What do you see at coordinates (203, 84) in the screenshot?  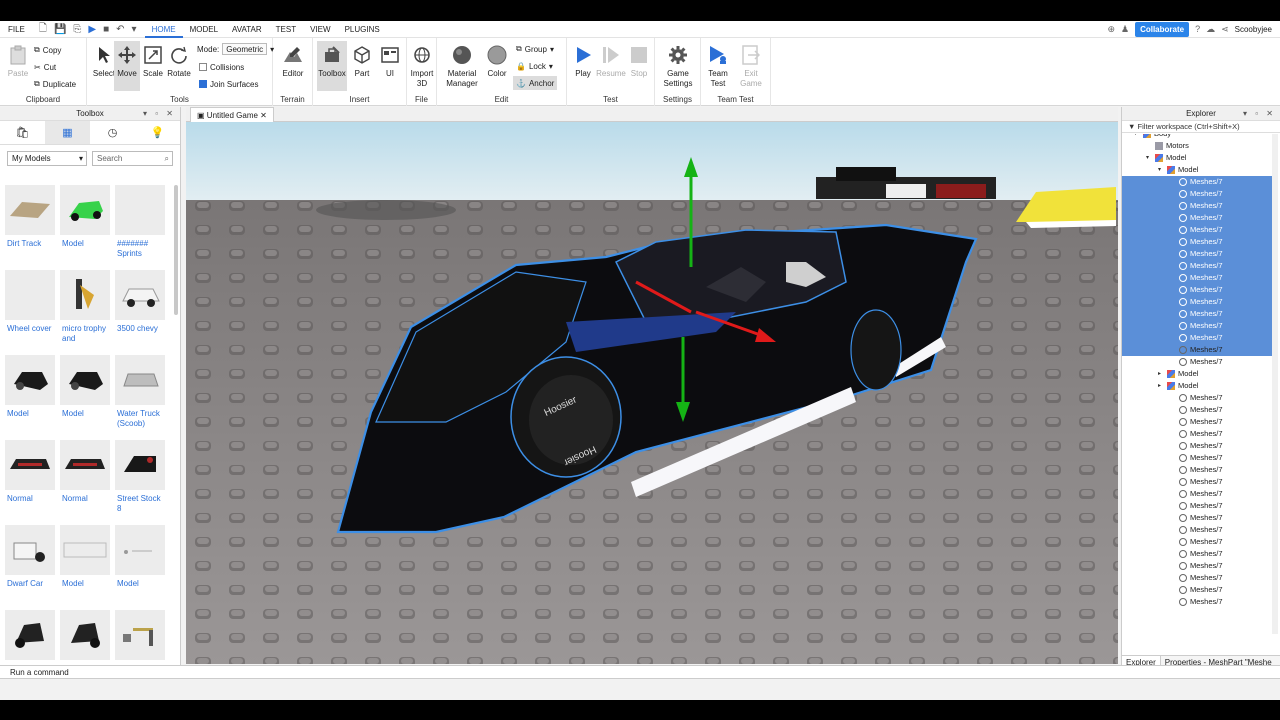 I see `join-surfaces-checkbox` at bounding box center [203, 84].